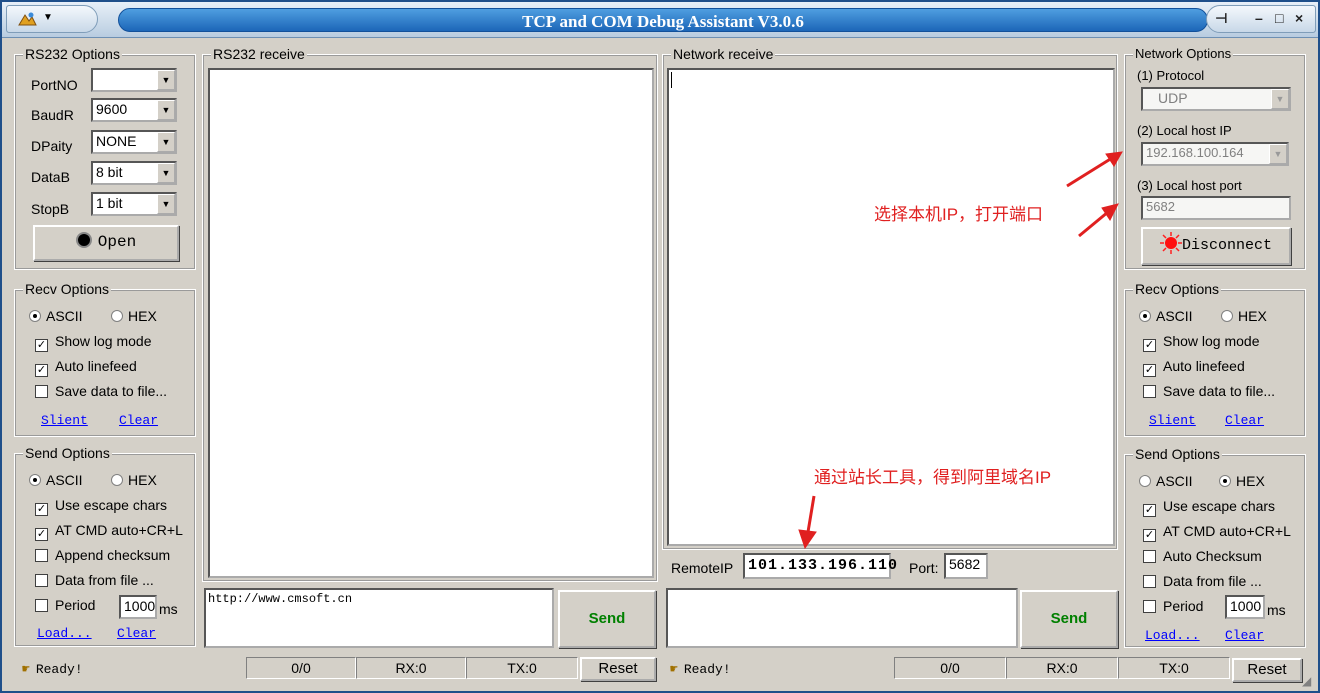 The height and width of the screenshot is (693, 1320). Describe the element at coordinates (411, 668) in the screenshot. I see `status-rx-left: RX:0` at that location.